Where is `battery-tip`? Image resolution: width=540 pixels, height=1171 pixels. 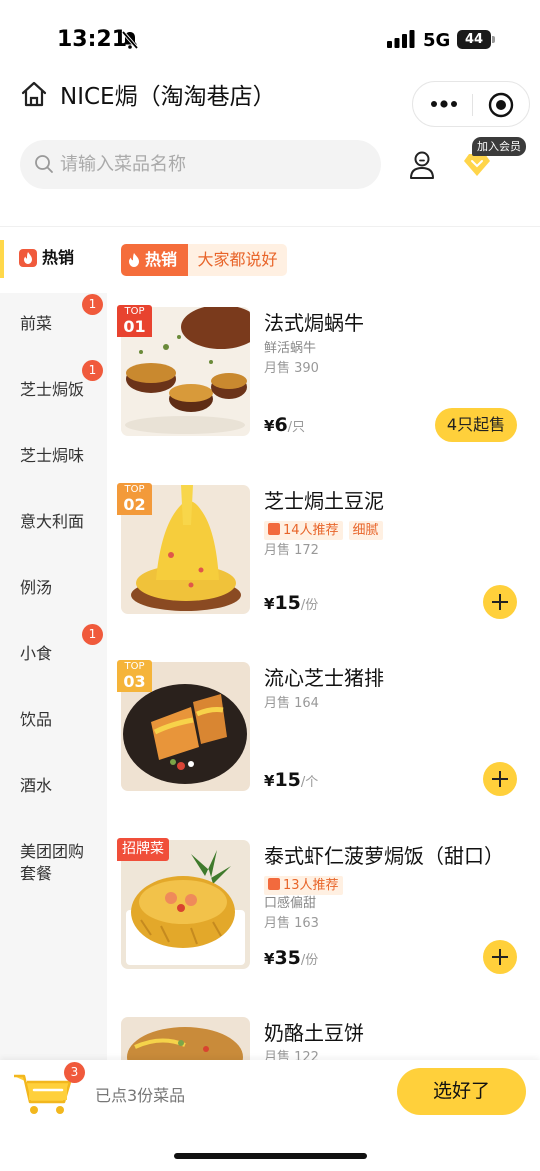
battery-tip is located at coordinates (493, 39).